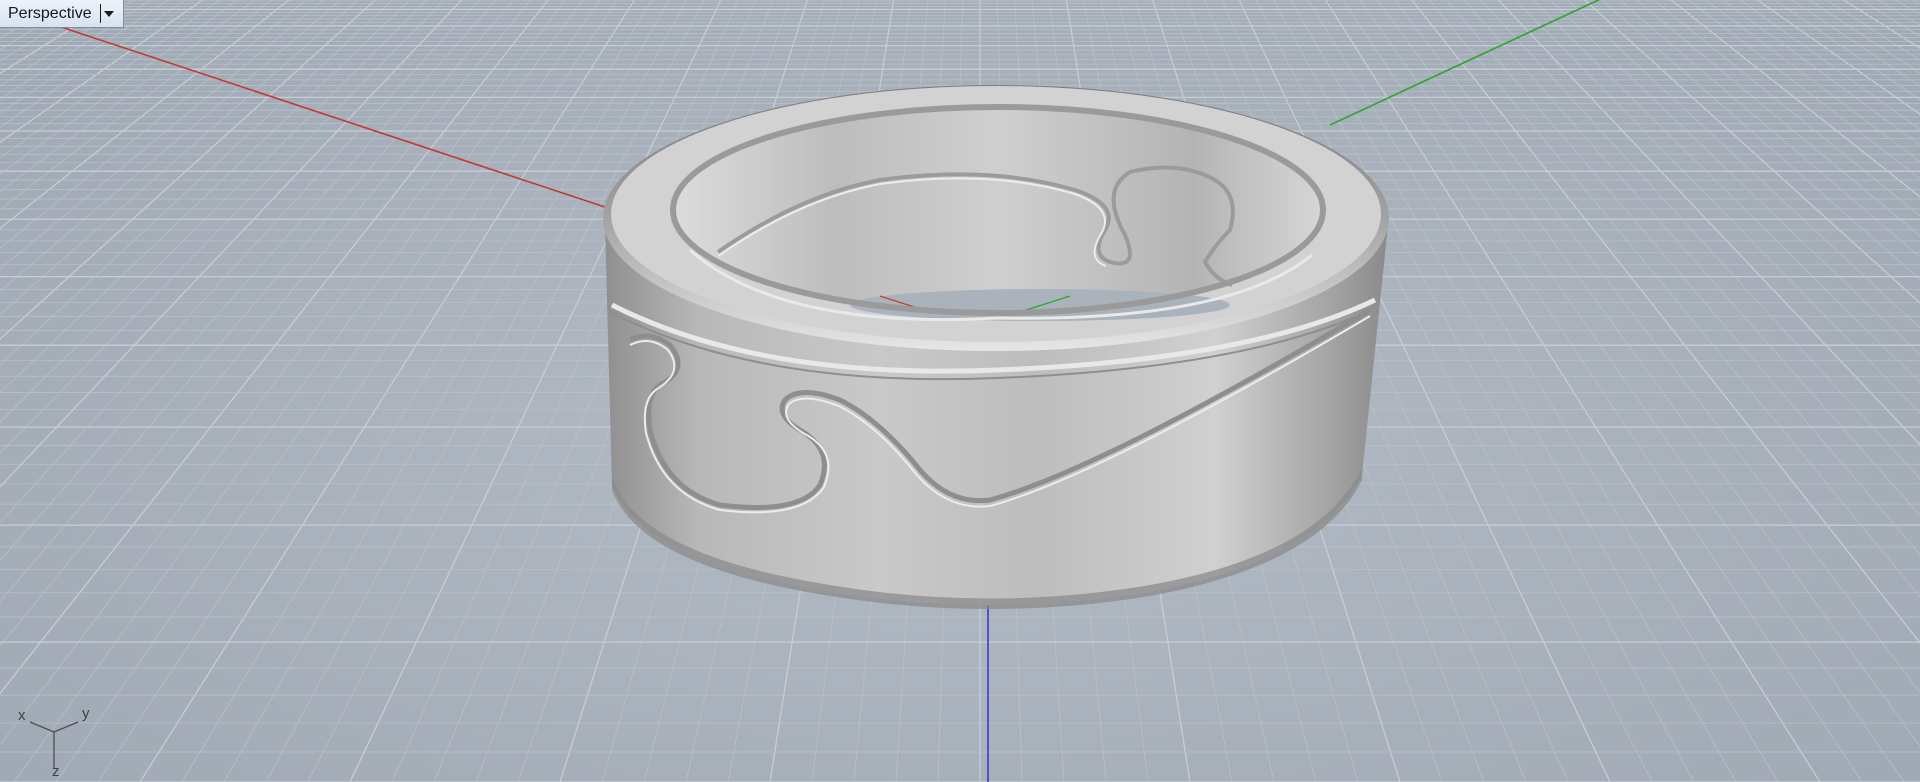  I want to click on viewport-title: Perspective, so click(50, 13).